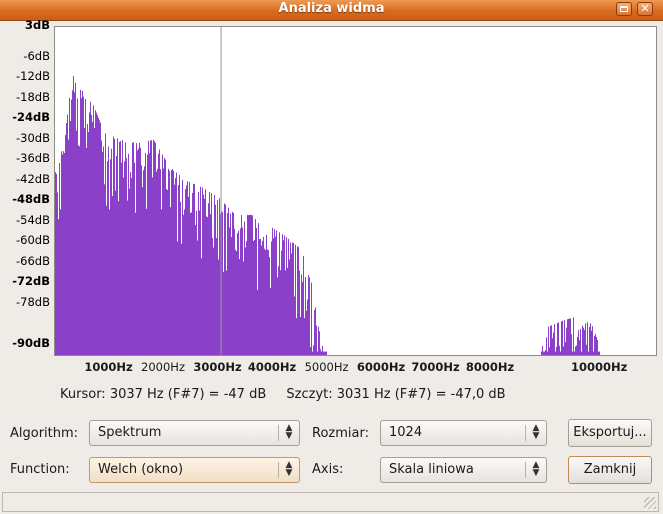 This screenshot has height=514, width=663. Describe the element at coordinates (33, 76) in the screenshot. I see `y-tick-label: -12dB` at that location.